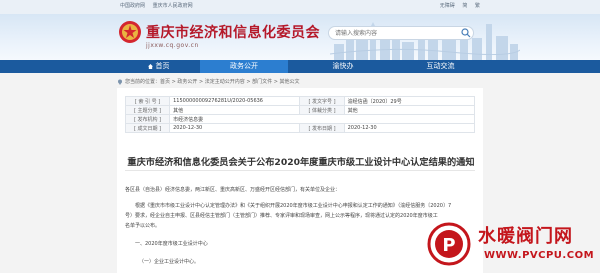 This screenshot has width=600, height=273. What do you see at coordinates (233, 32) in the screenshot?
I see `site-title: 重庆市经济和信息化委员会` at bounding box center [233, 32].